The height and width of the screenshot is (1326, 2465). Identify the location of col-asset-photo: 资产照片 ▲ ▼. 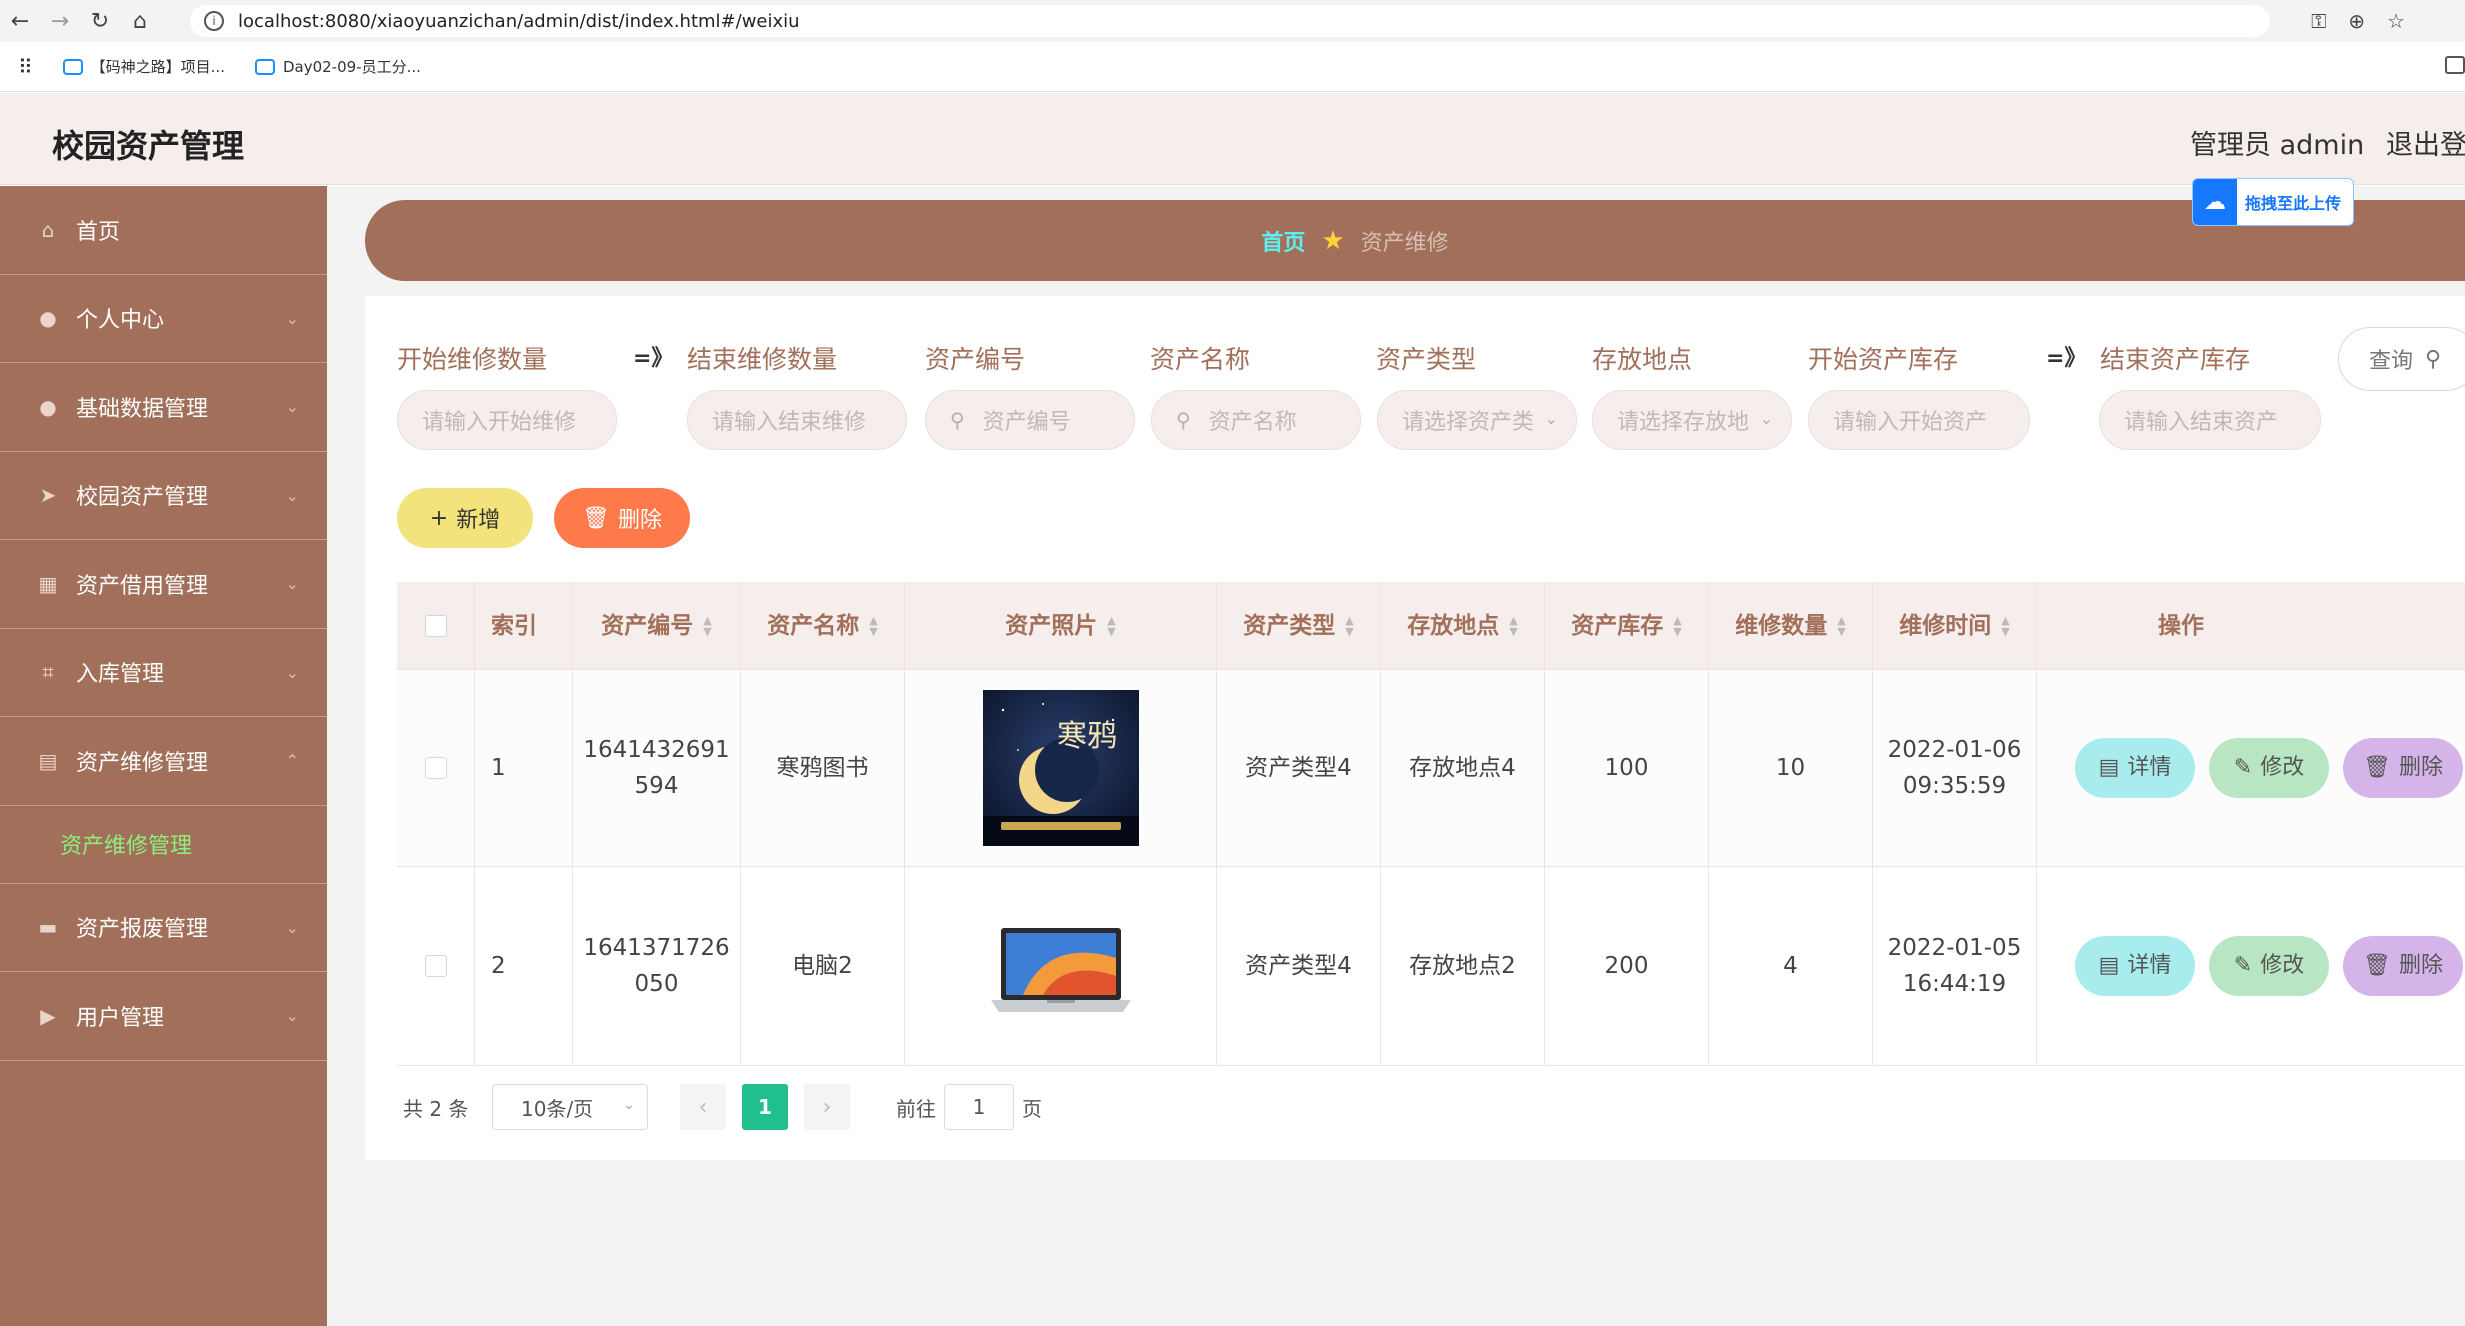
(1061, 625).